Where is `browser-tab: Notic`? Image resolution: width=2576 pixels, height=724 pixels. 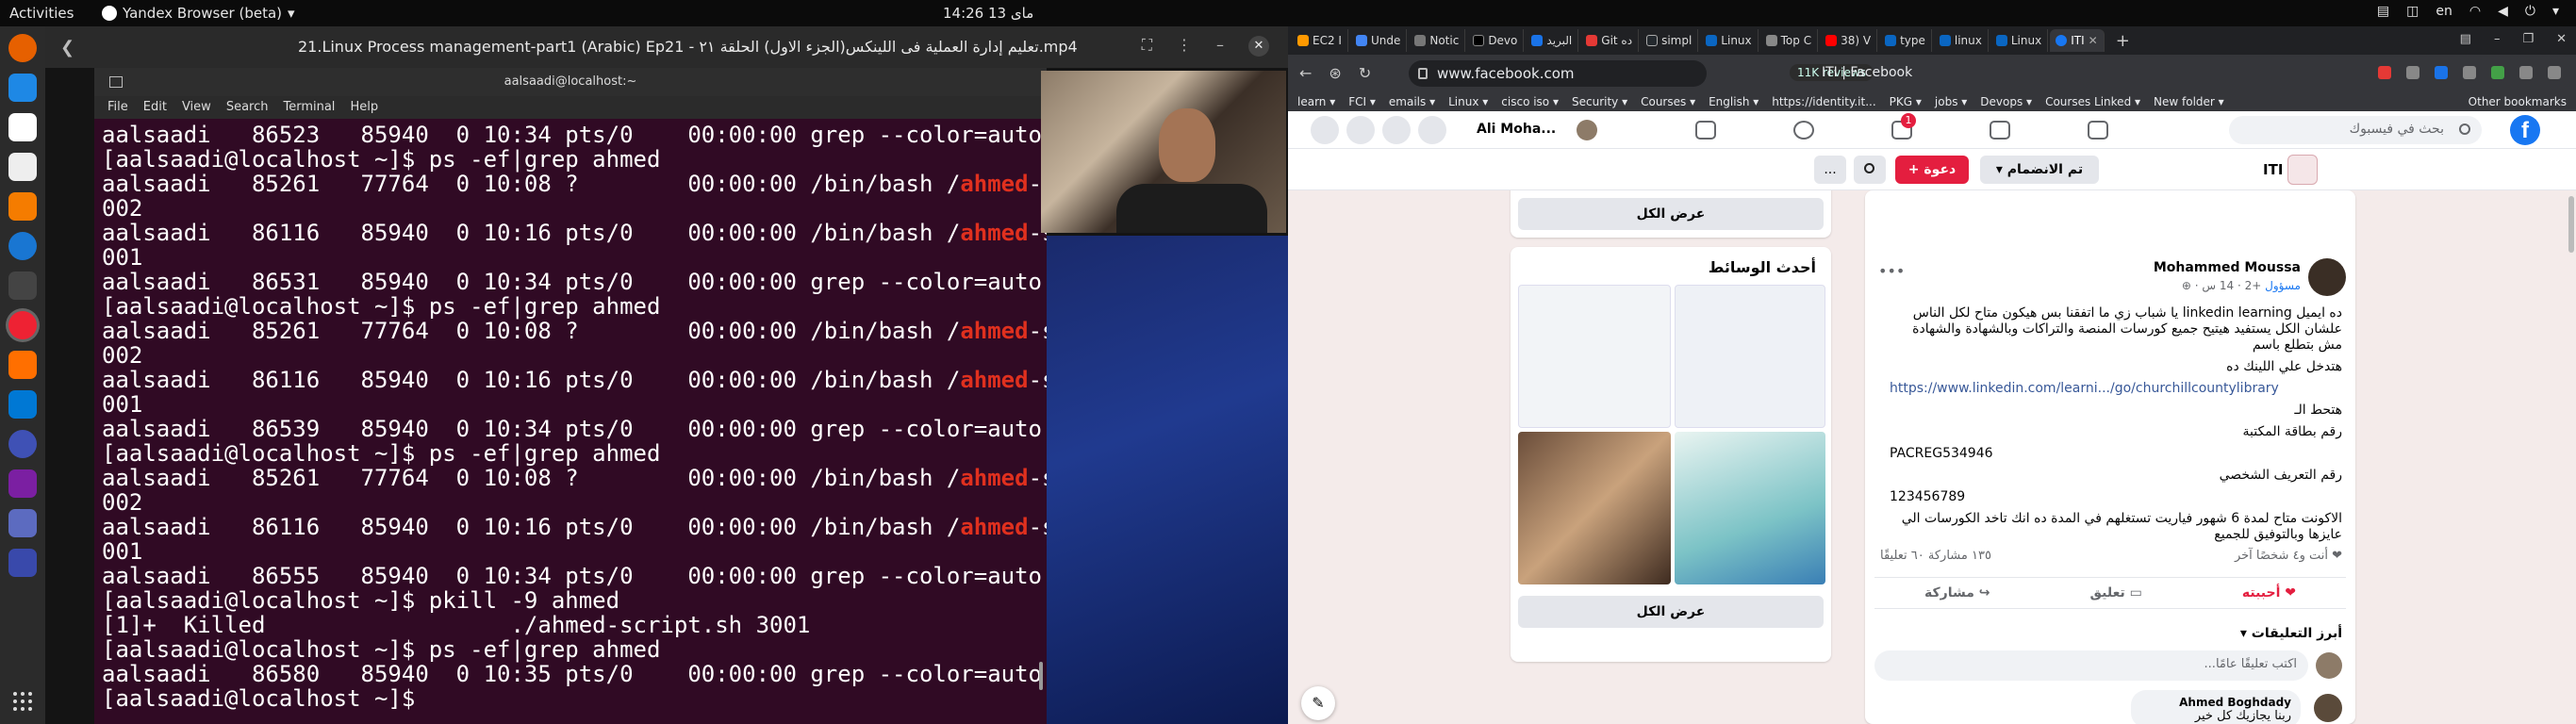
browser-tab: Notic is located at coordinates (1437, 40).